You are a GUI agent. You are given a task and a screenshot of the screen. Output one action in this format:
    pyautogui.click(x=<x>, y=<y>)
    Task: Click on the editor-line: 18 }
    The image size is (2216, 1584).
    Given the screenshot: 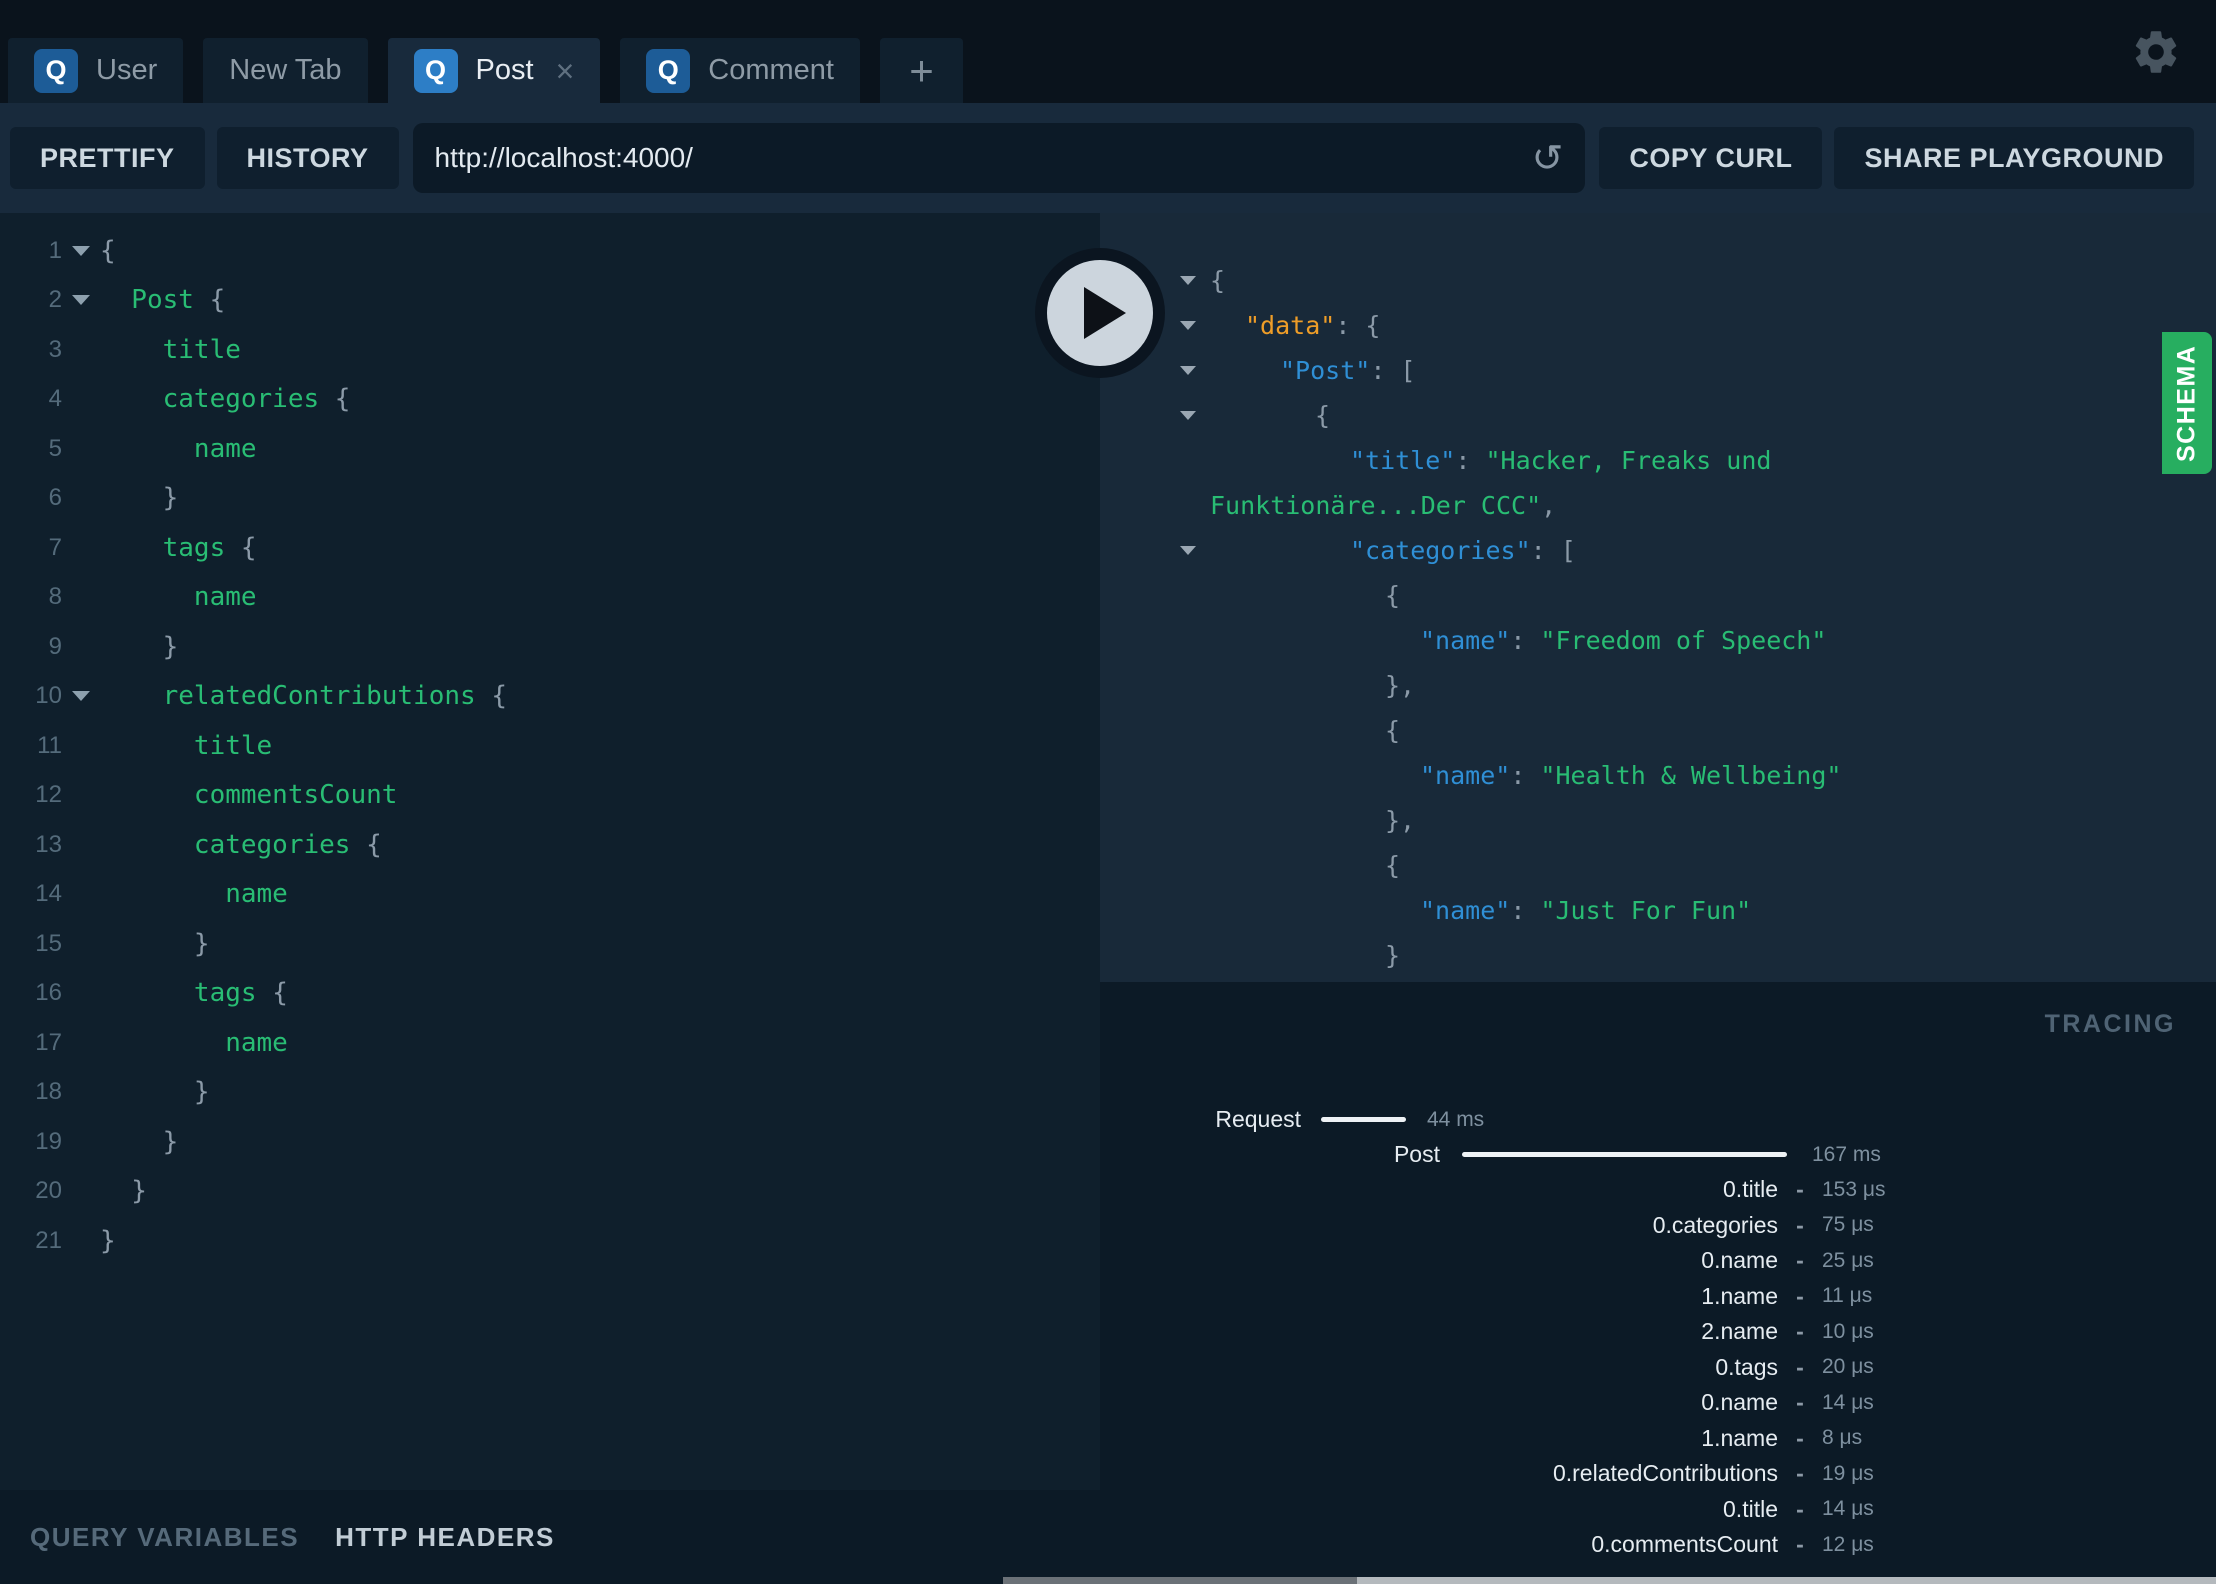 What is the action you would take?
    pyautogui.click(x=550, y=1093)
    